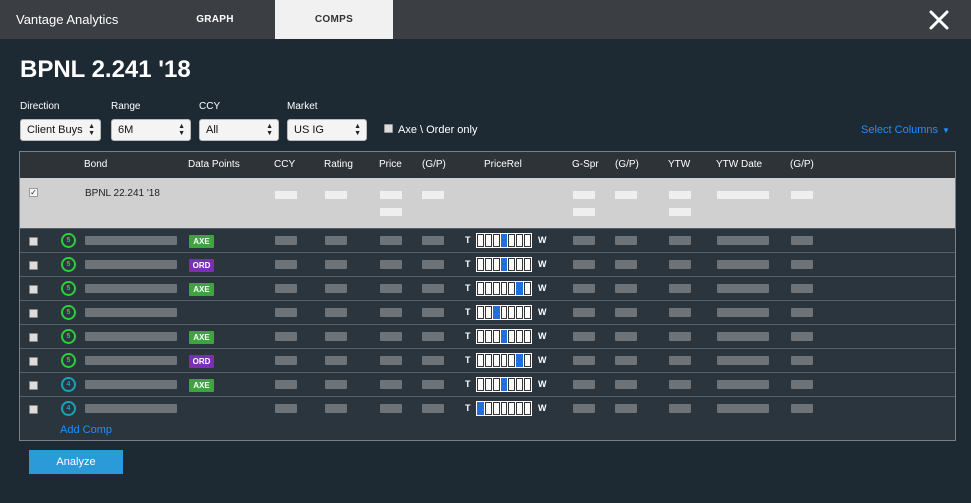 This screenshot has width=971, height=503. What do you see at coordinates (390, 164) in the screenshot?
I see `col-price: Price` at bounding box center [390, 164].